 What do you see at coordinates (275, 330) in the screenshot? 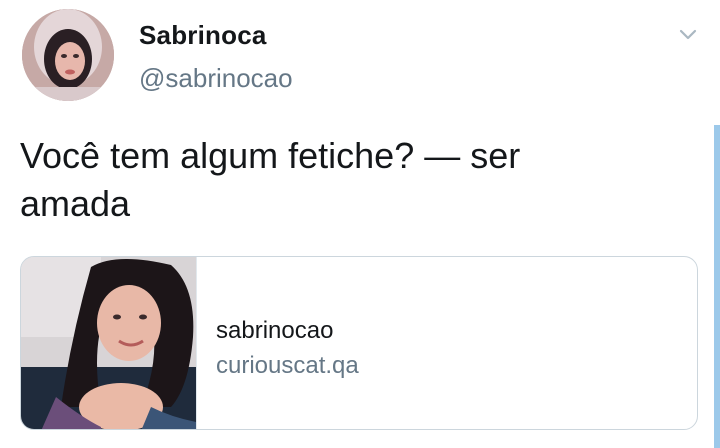
I see `card-title: sabrinocao` at bounding box center [275, 330].